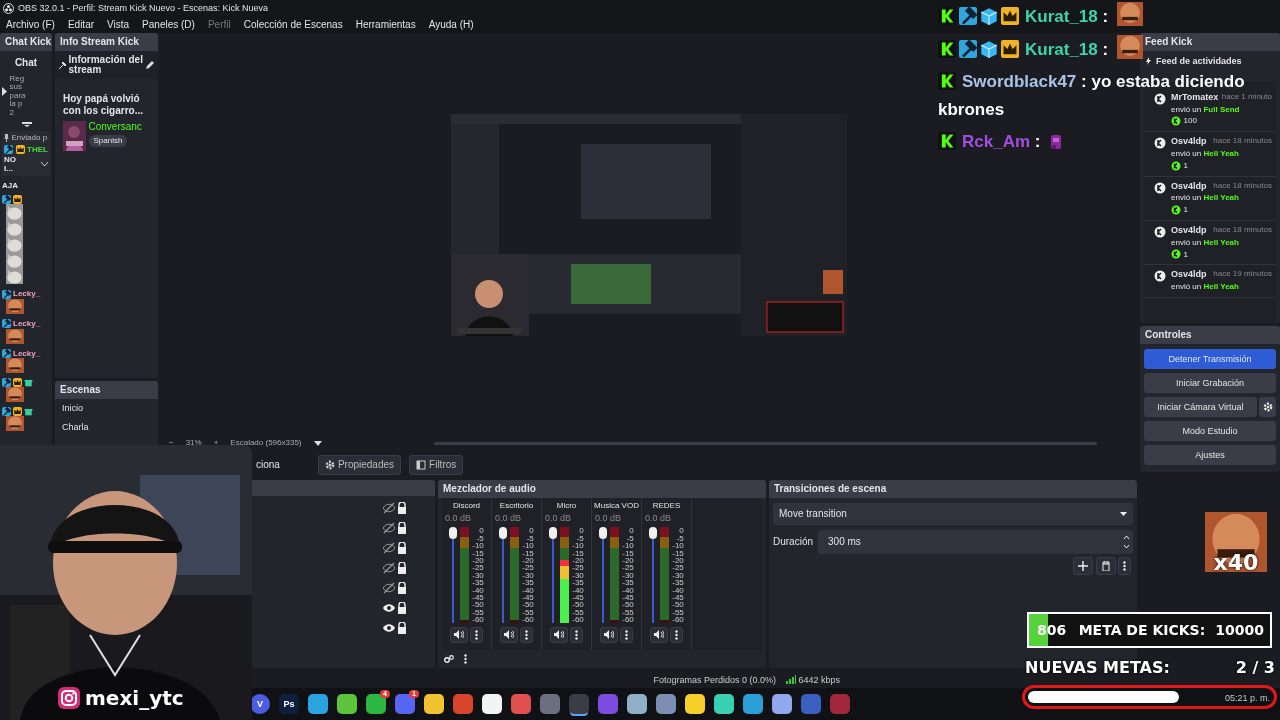  Describe the element at coordinates (602, 489) in the screenshot. I see `dock-title: Mezclador de audio` at that location.